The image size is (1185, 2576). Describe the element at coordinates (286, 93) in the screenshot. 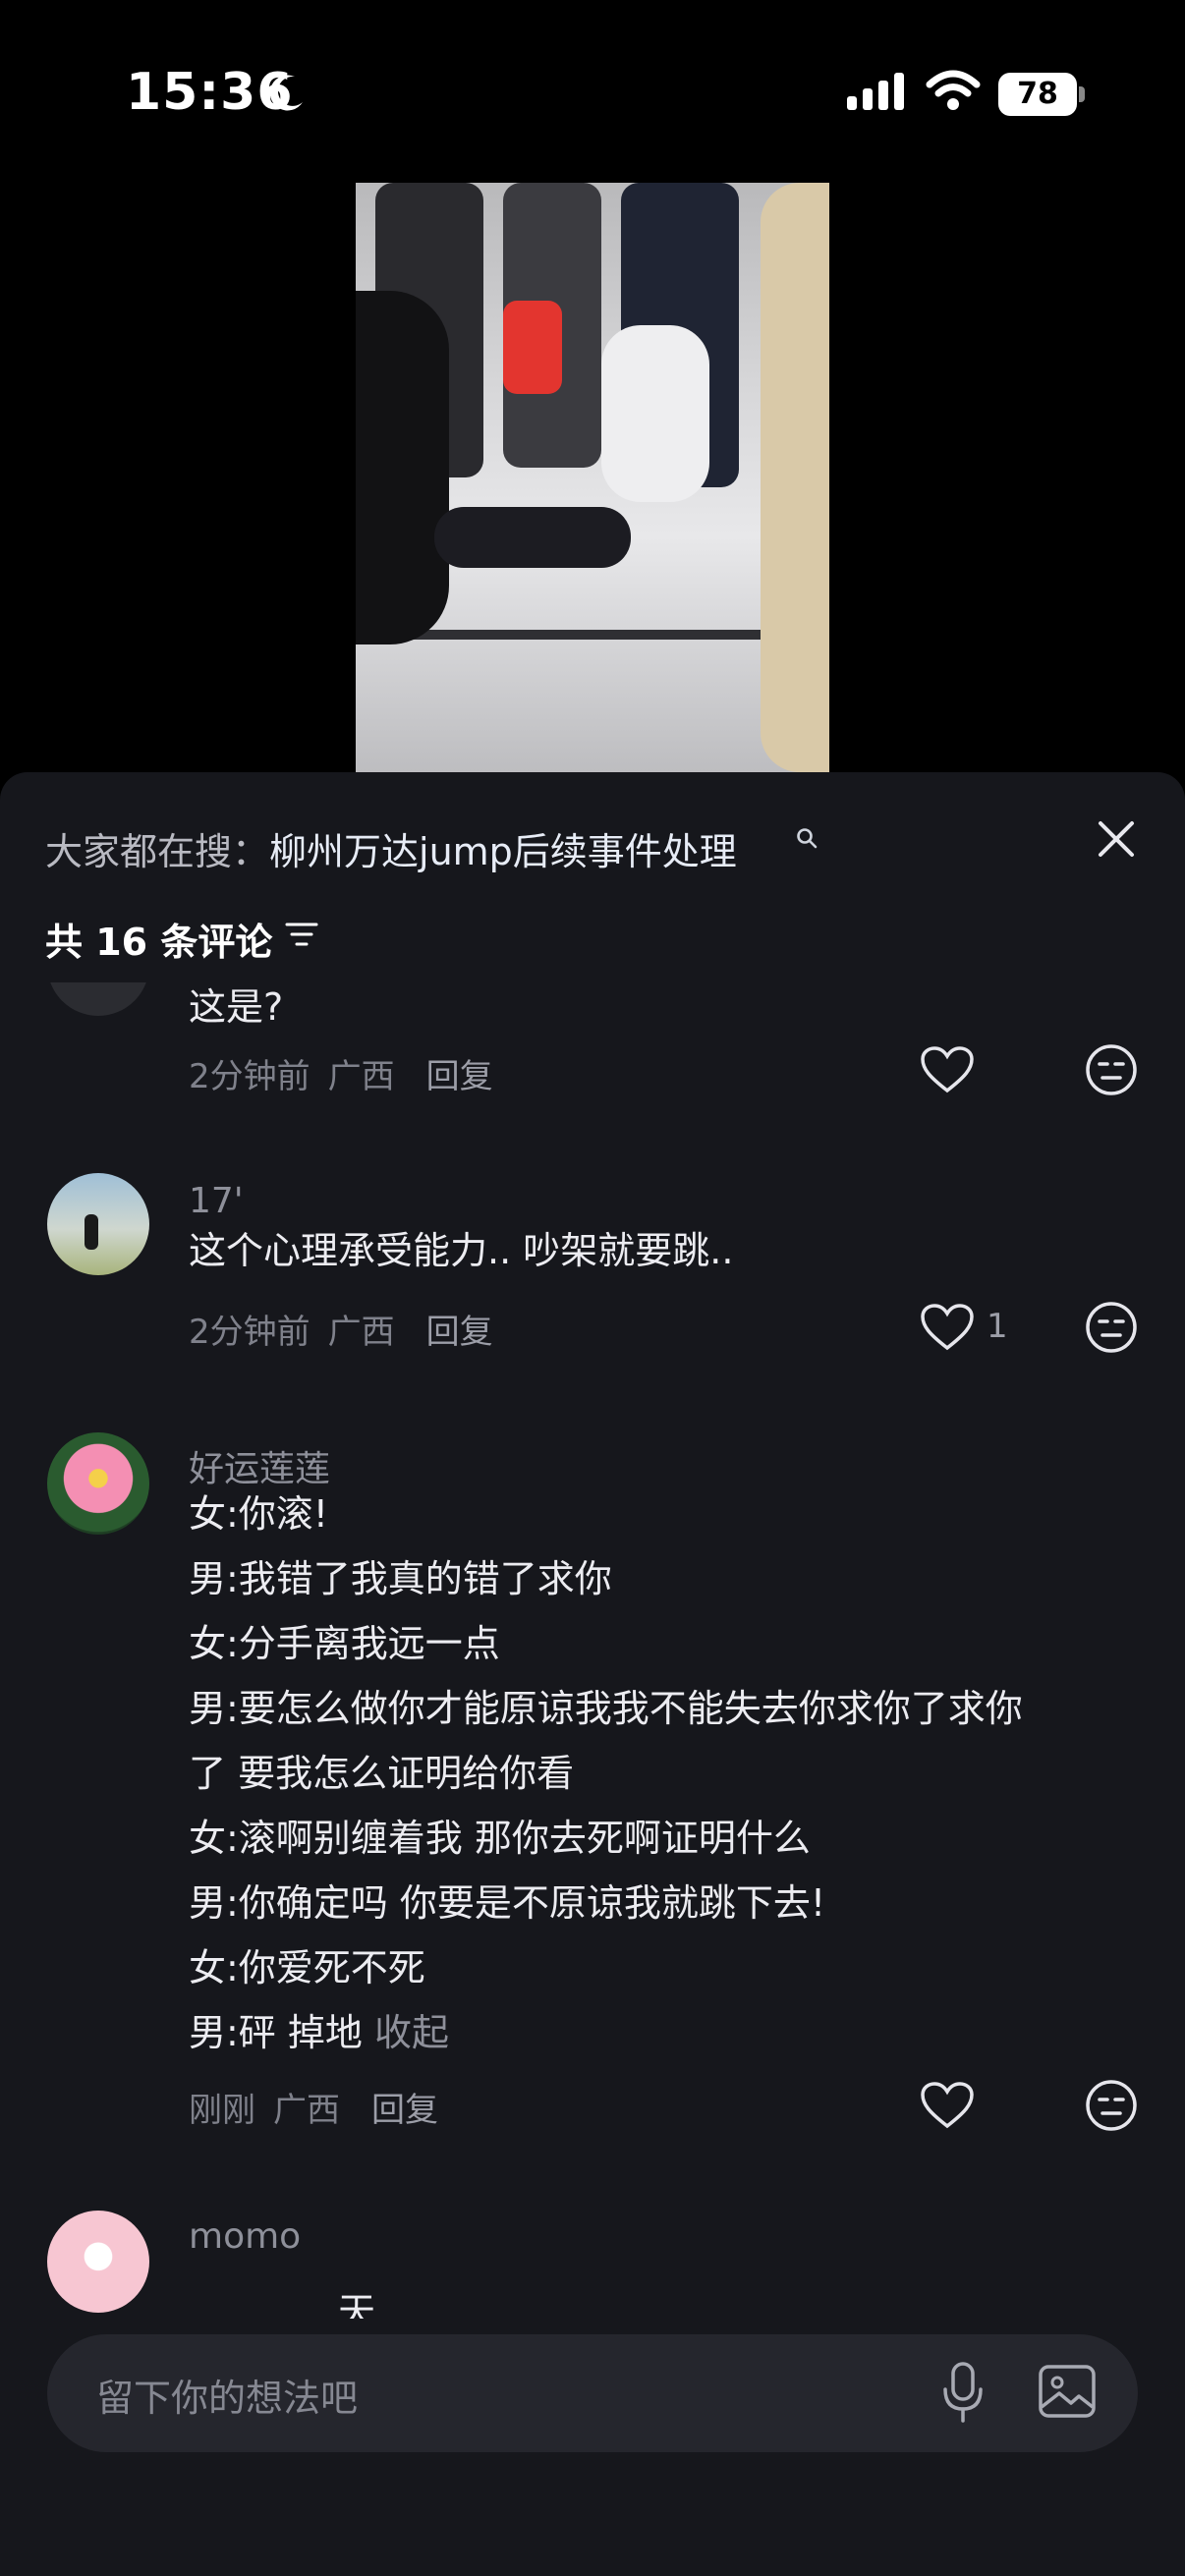

I see `moon-icon` at that location.